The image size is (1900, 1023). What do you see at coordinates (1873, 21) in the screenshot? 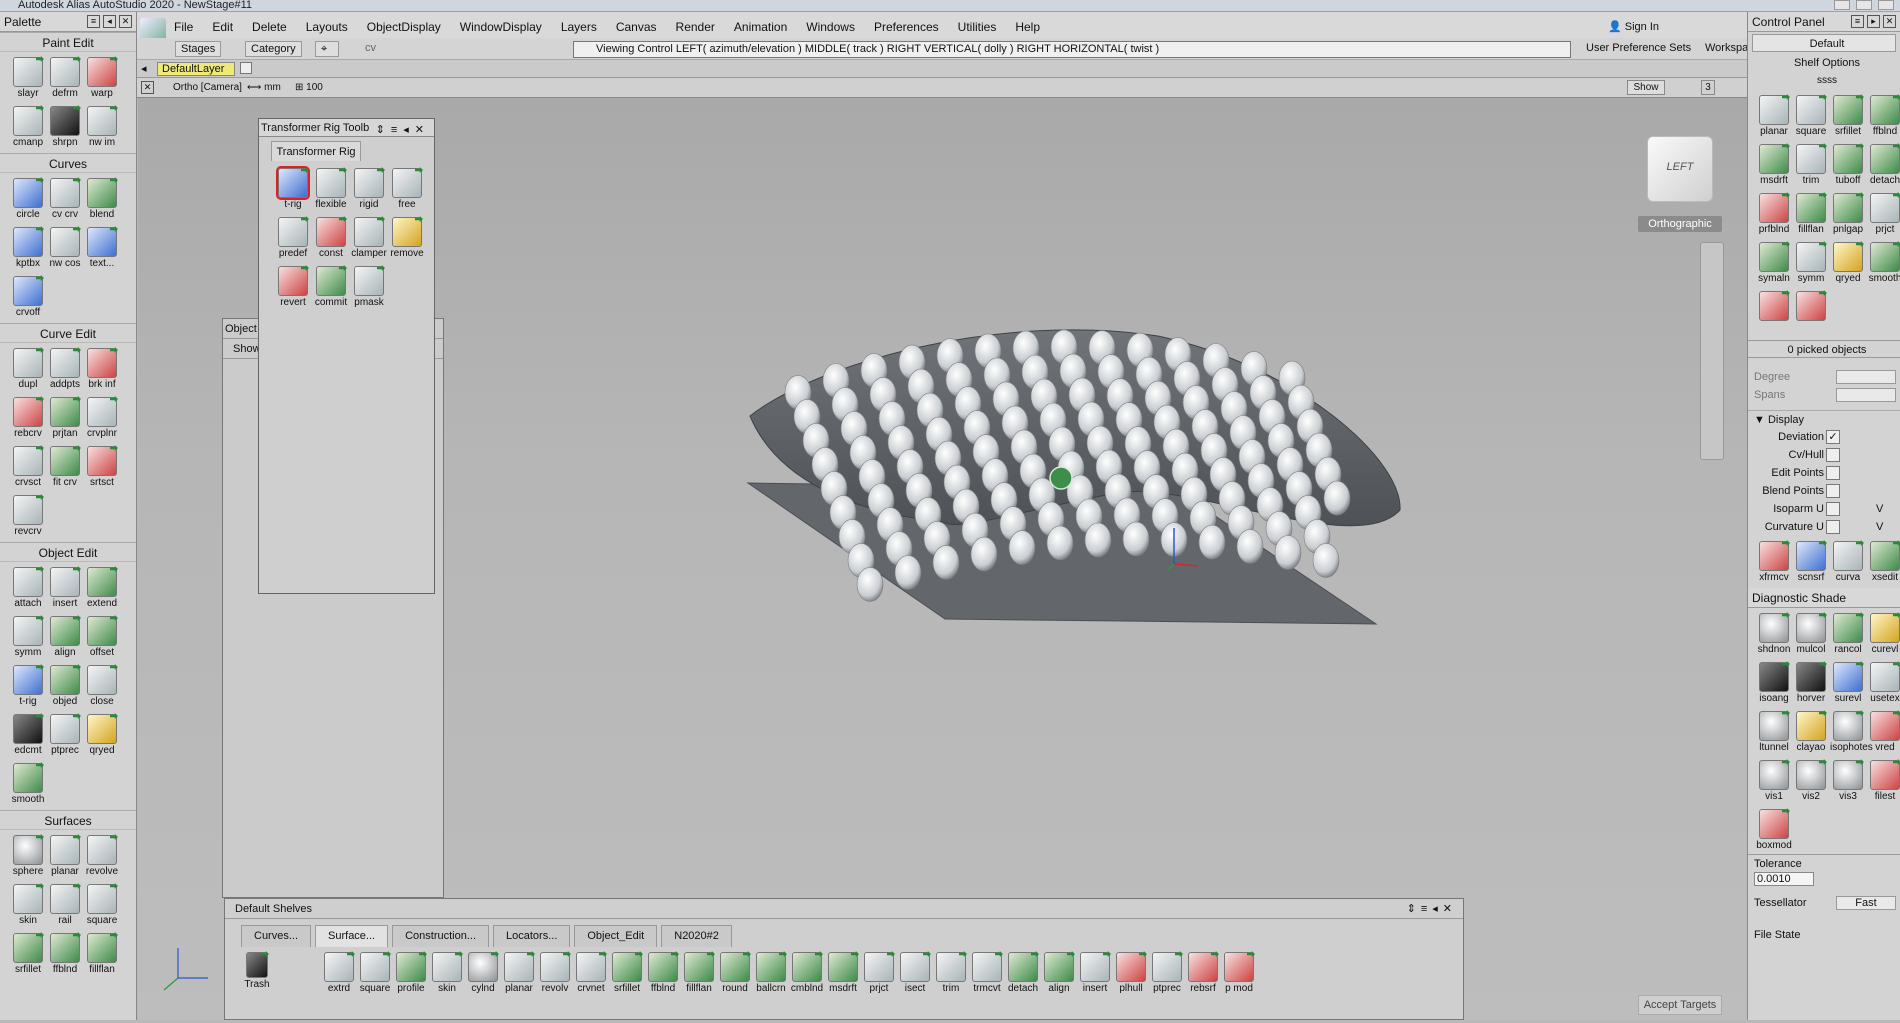
I see `control-panel-expand-icon: ▸` at bounding box center [1873, 21].